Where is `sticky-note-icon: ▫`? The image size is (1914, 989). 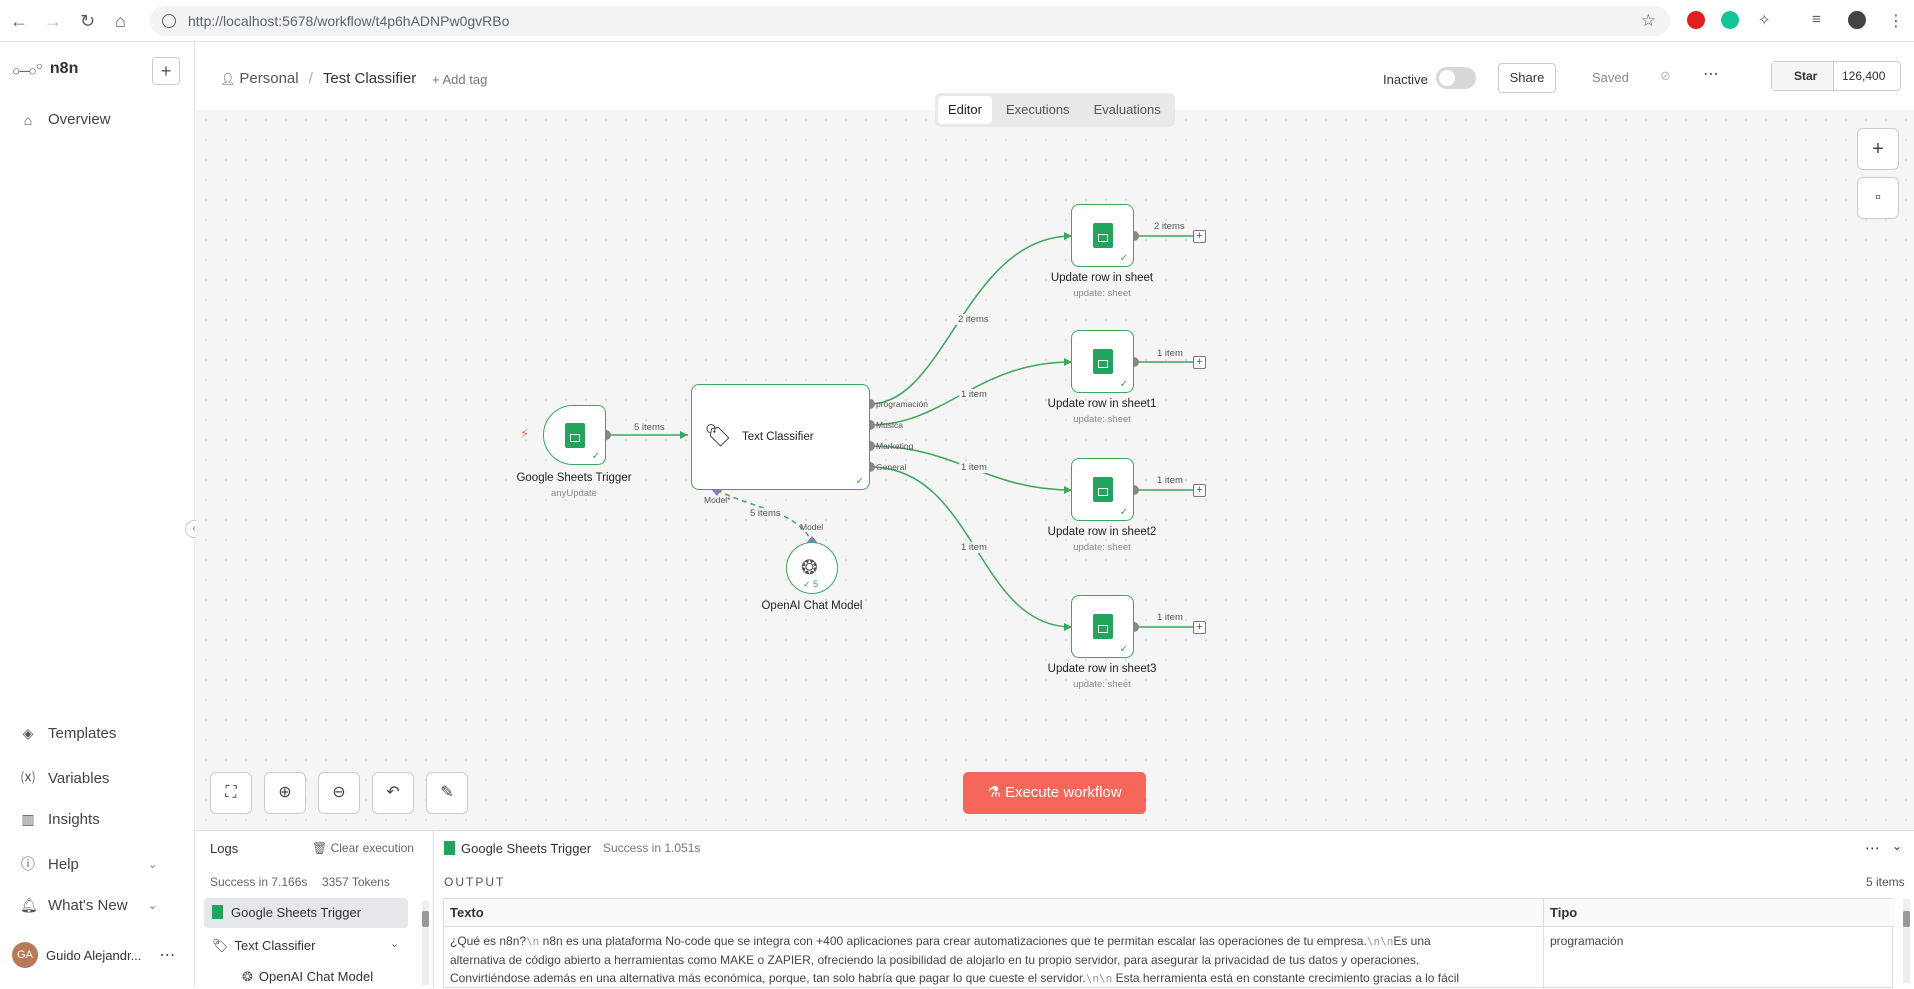
sticky-note-icon: ▫ is located at coordinates (1878, 198).